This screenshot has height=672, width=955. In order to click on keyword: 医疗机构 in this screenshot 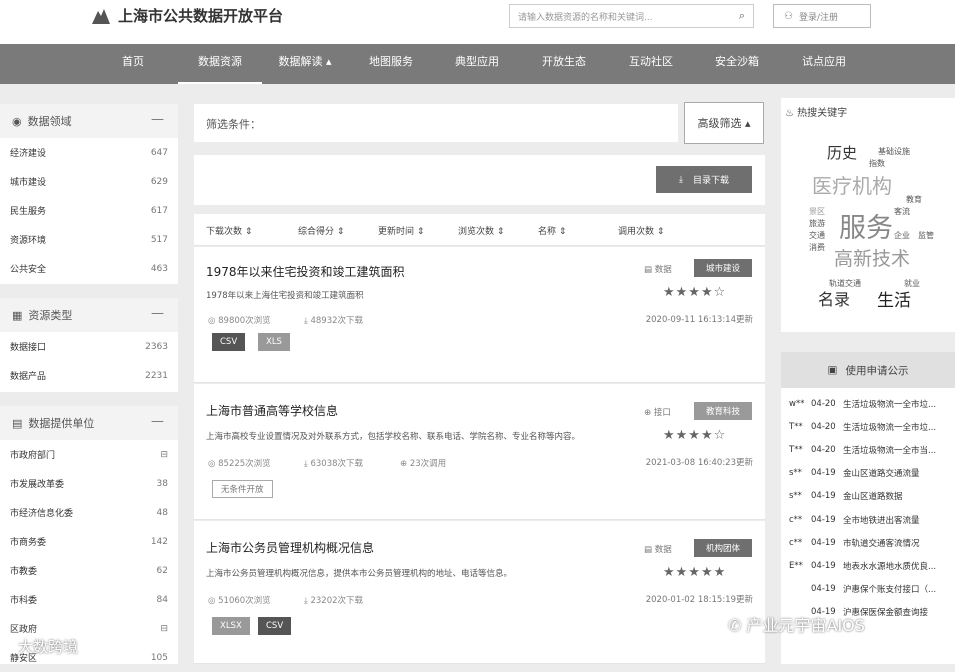, I will do `click(852, 184)`.